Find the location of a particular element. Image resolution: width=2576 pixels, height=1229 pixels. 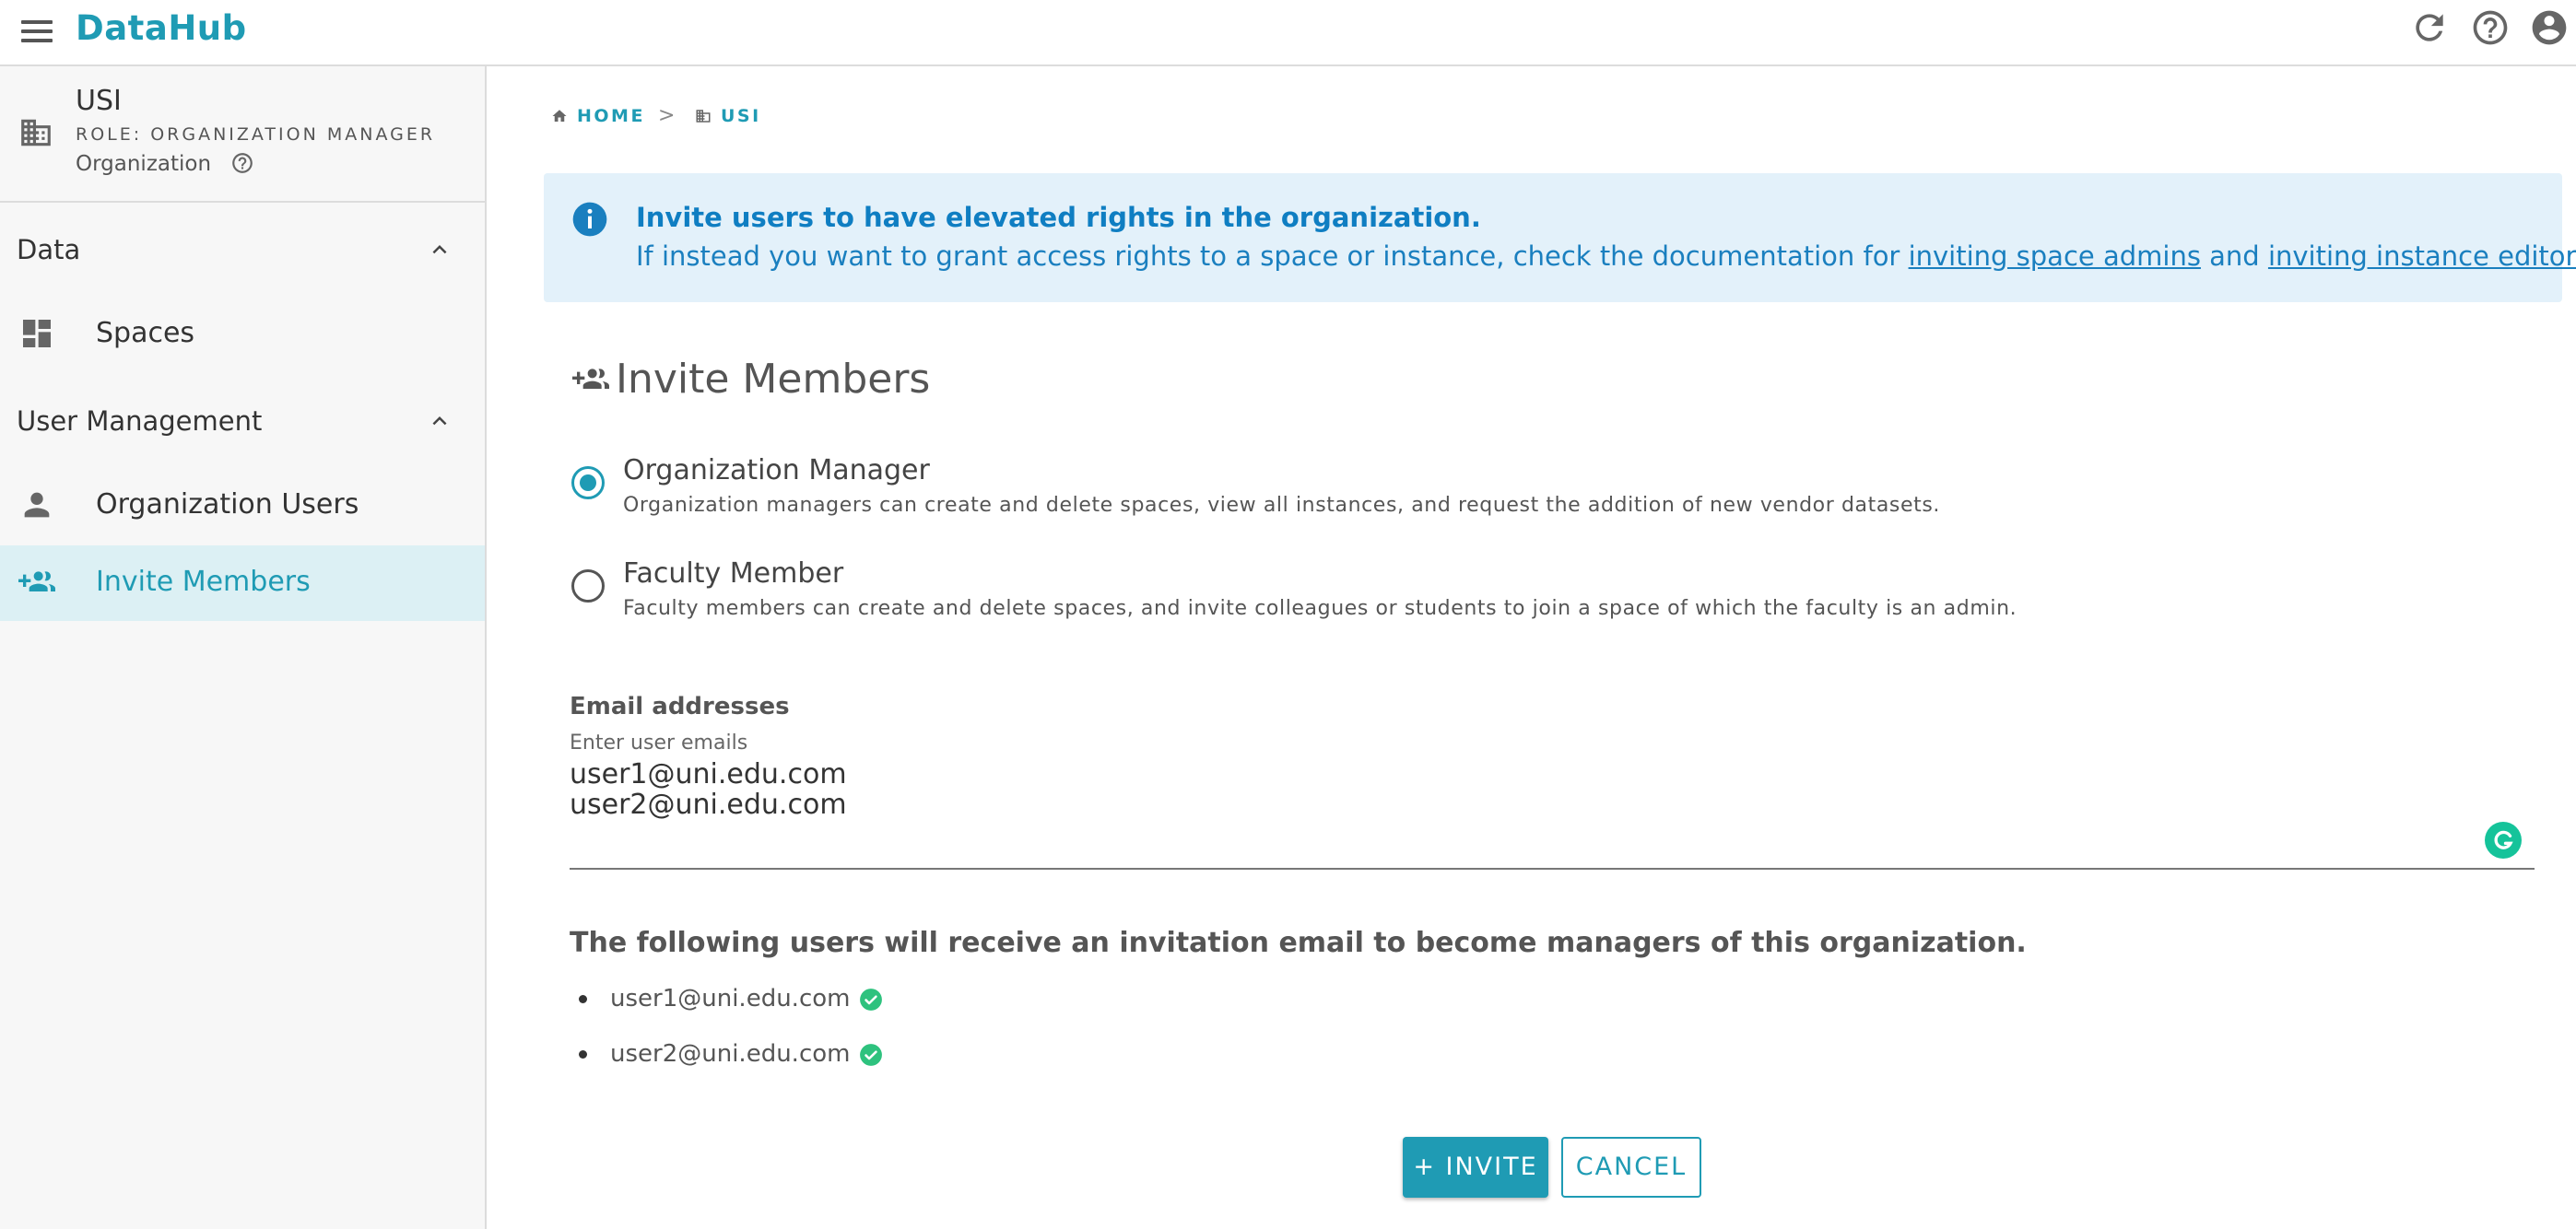

help-circle-icon is located at coordinates (242, 163).